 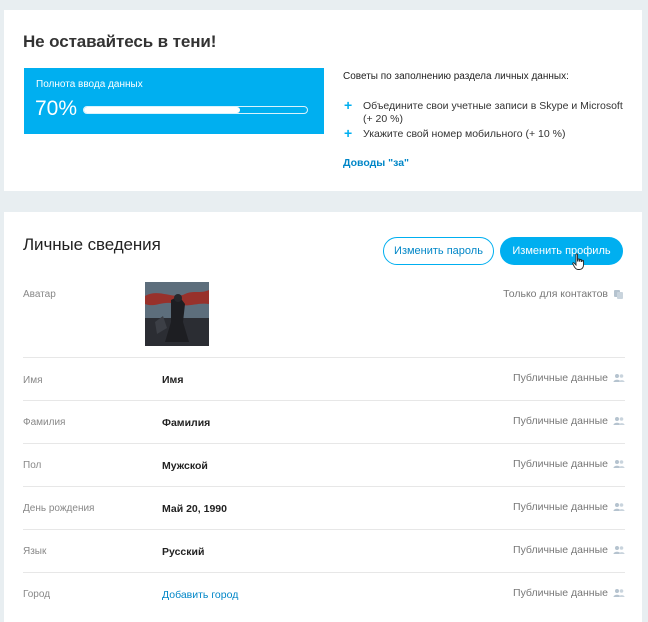 What do you see at coordinates (194, 509) in the screenshot?
I see `row-value: Май 20, 1990` at bounding box center [194, 509].